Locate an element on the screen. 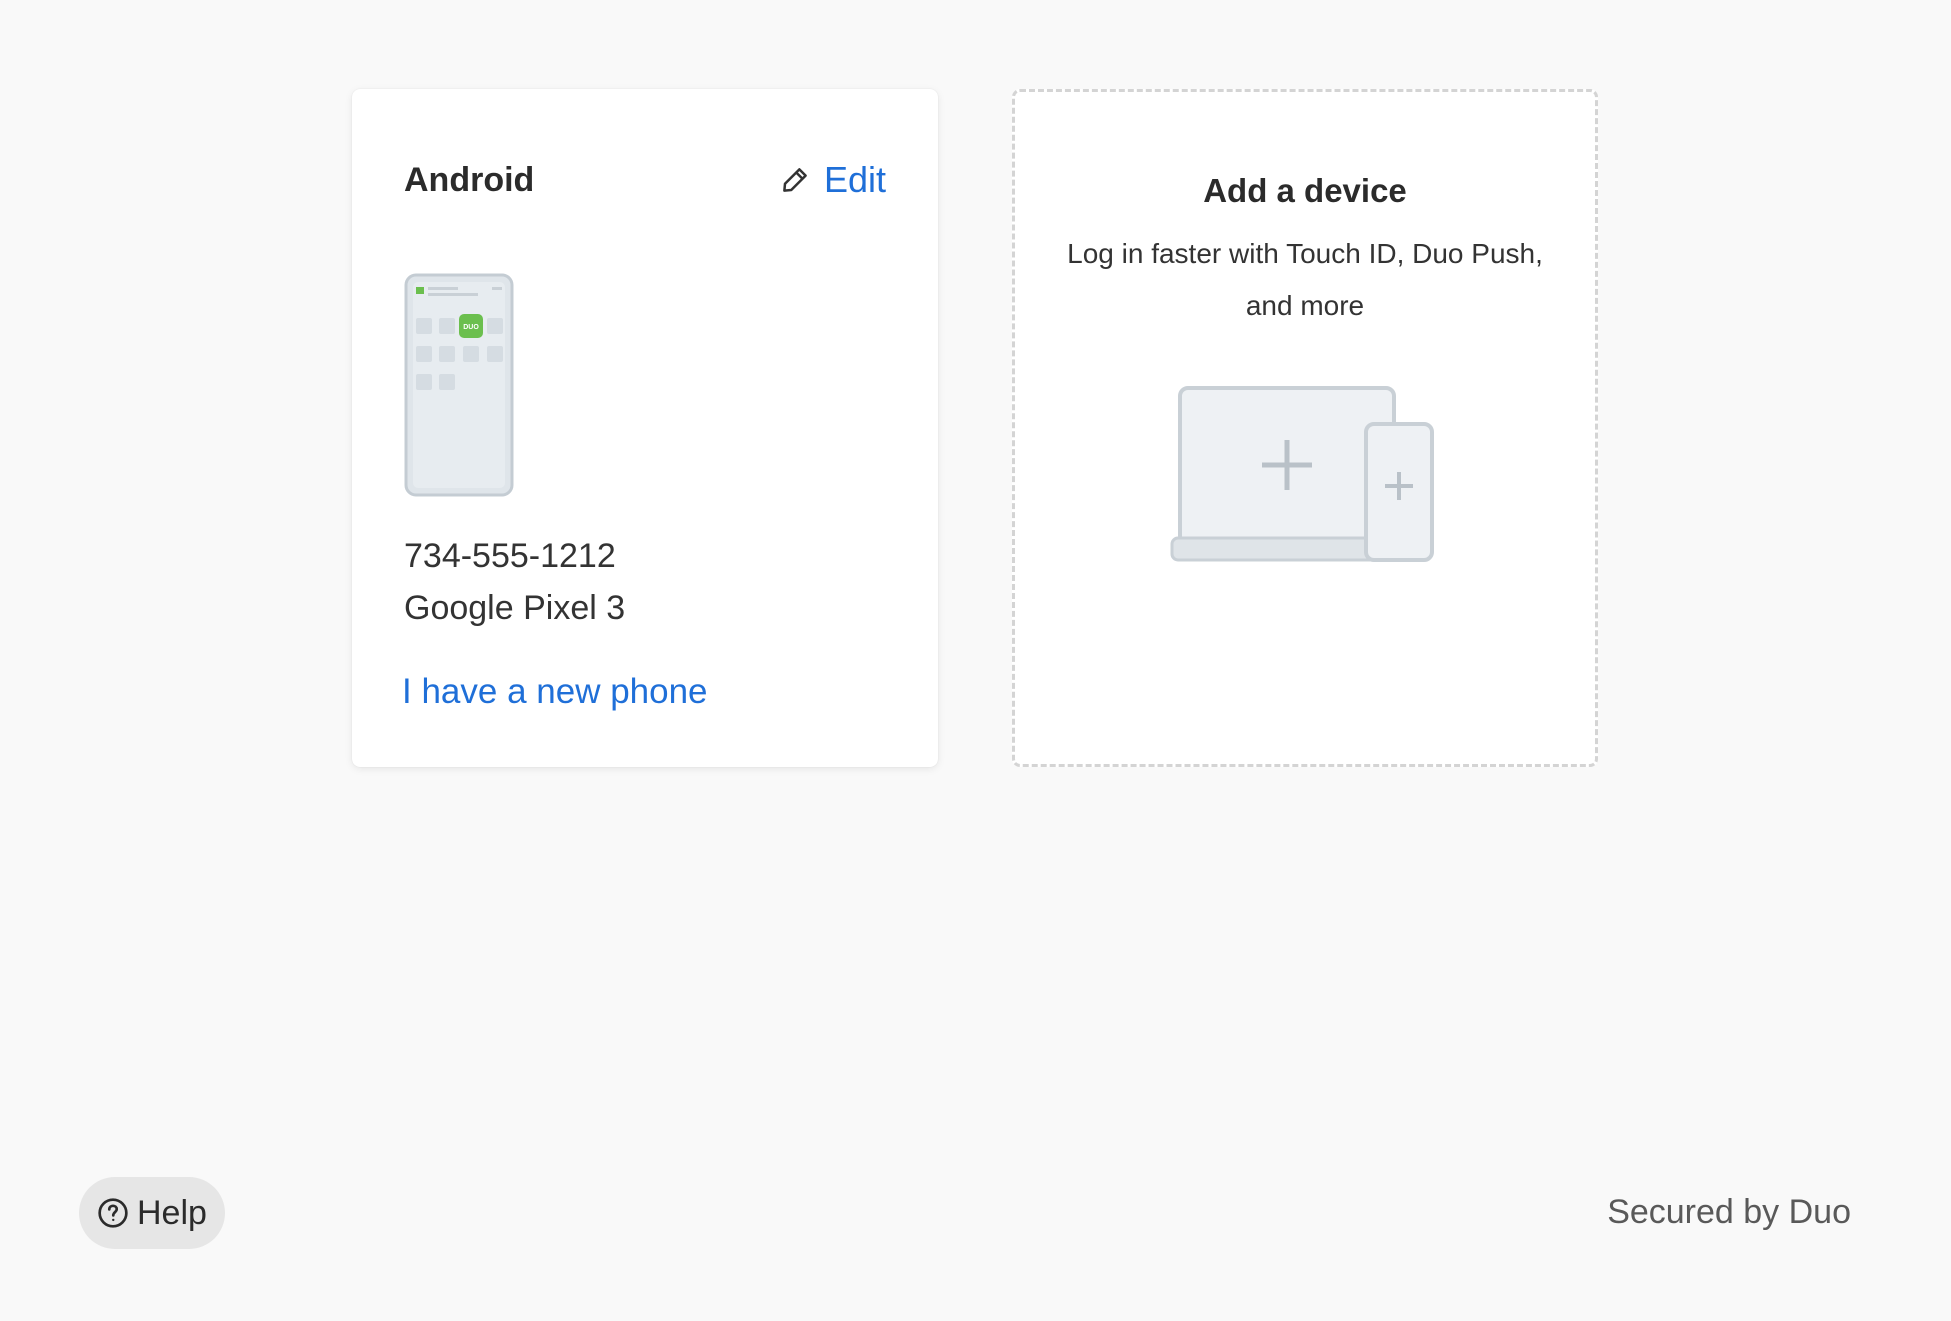 This screenshot has height=1321, width=1951. add-device-description-line1: Log in faster with Touch ID, Duo Push, is located at coordinates (1305, 253).